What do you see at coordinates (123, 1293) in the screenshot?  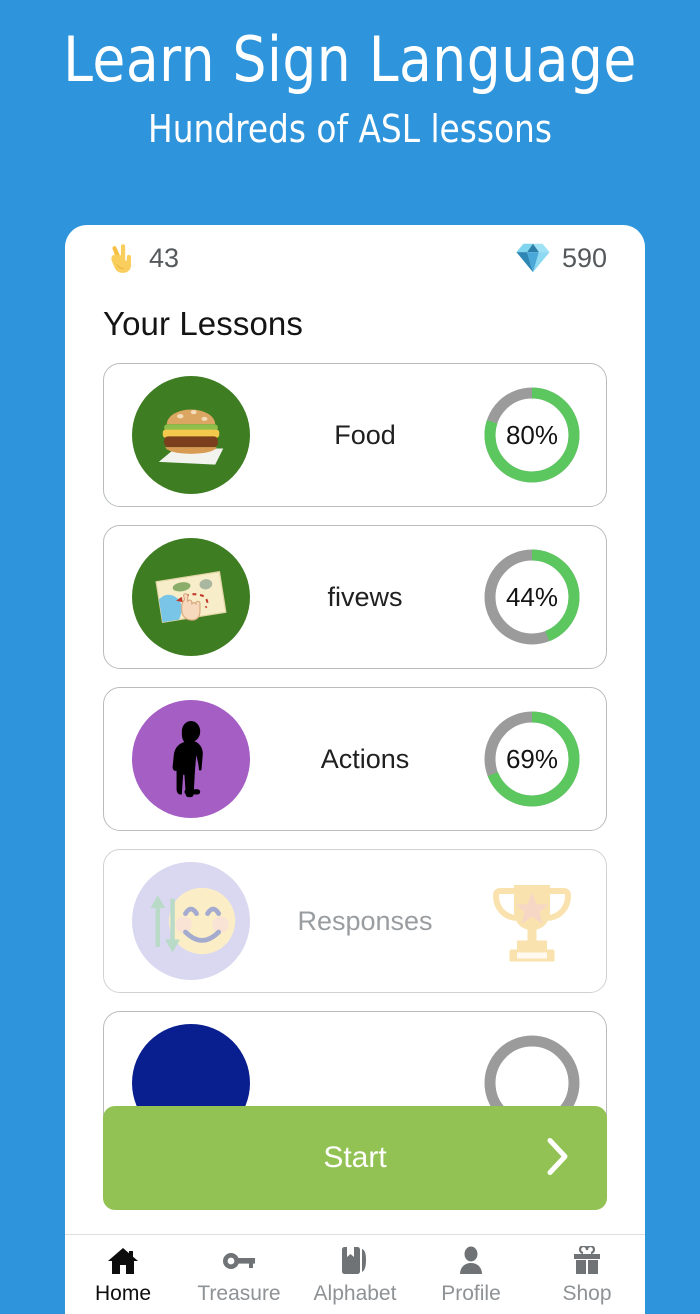 I see `nav-label: Home` at bounding box center [123, 1293].